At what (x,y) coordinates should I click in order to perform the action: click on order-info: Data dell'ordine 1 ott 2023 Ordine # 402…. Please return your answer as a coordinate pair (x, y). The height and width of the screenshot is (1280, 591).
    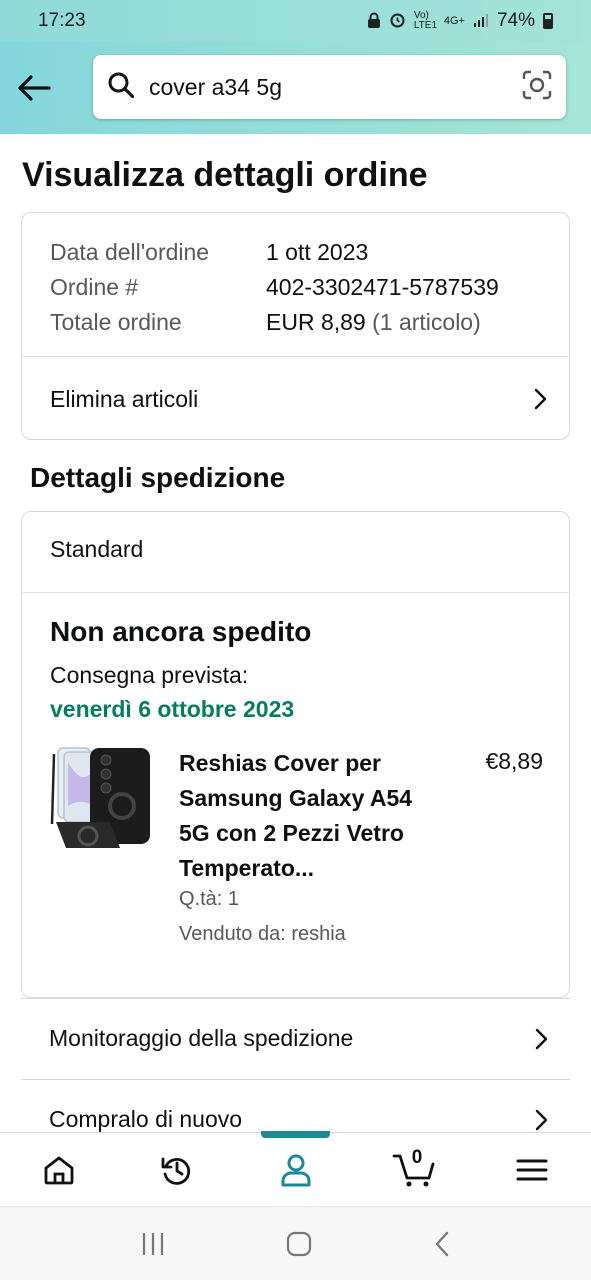
    Looking at the image, I should click on (295, 276).